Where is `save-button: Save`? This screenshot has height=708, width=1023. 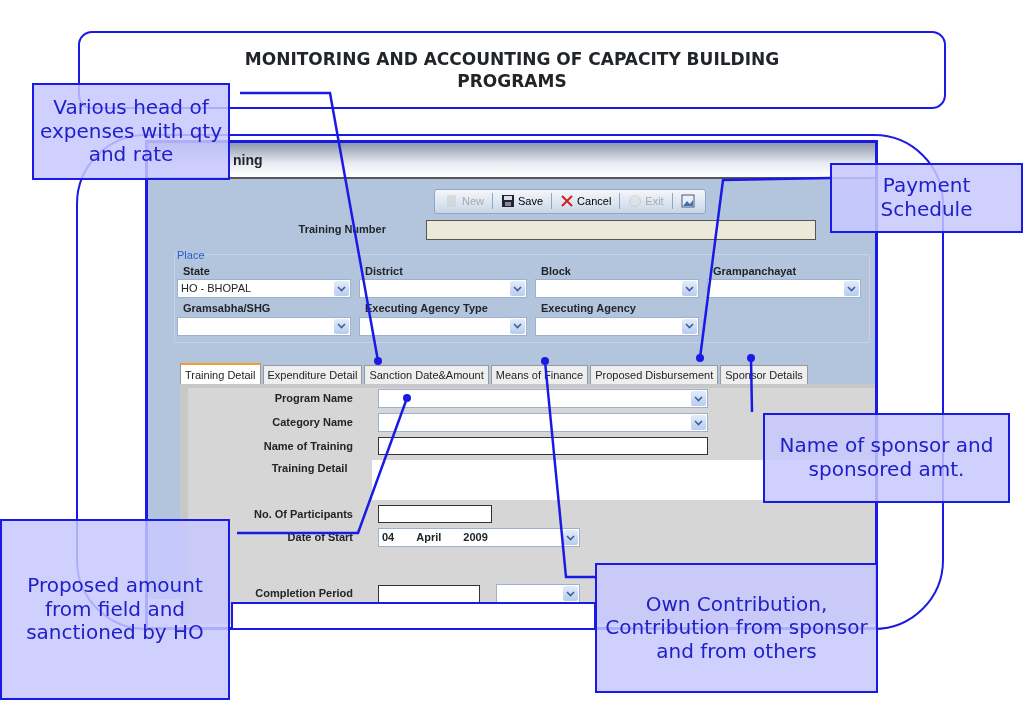
save-button: Save is located at coordinates (522, 201).